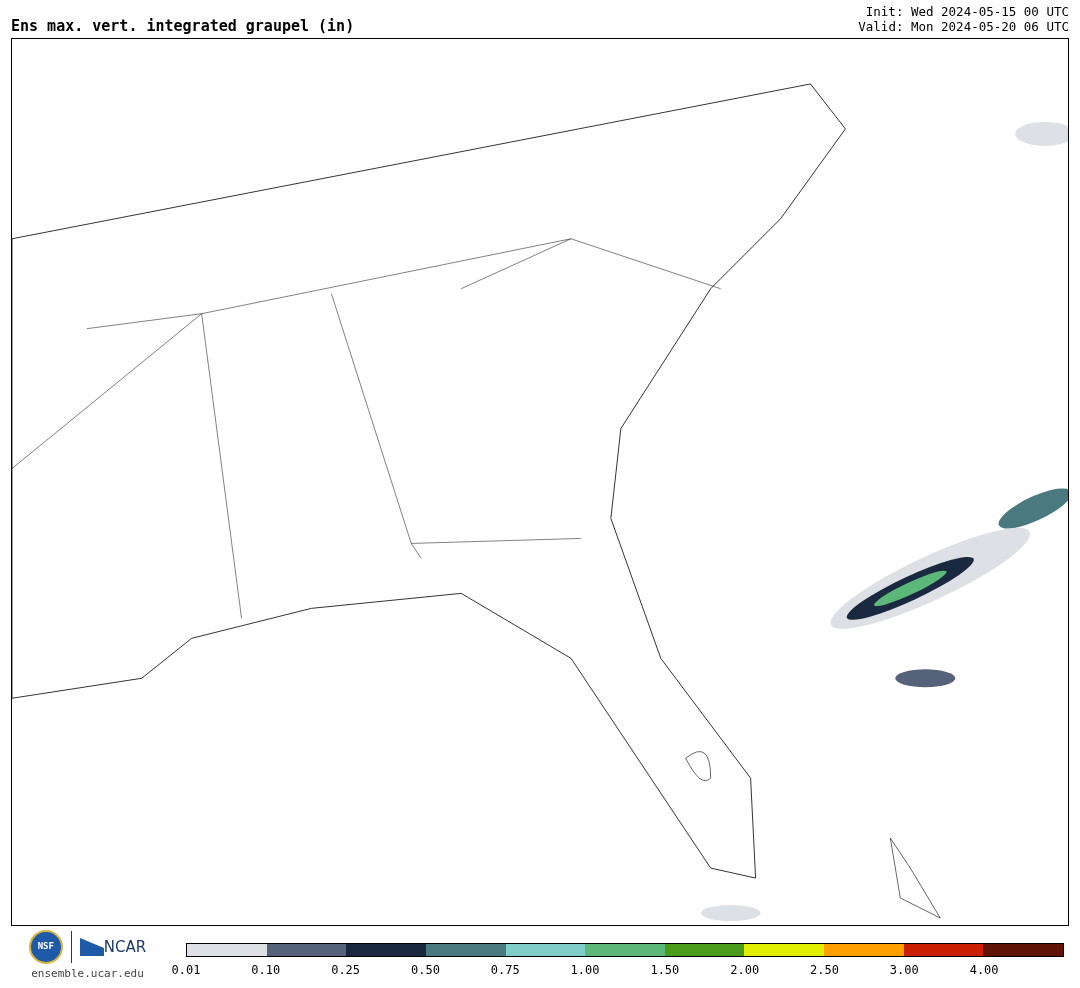 Image resolution: width=1080 pixels, height=988 pixels. Describe the element at coordinates (984, 970) in the screenshot. I see `scale-label: 4.00` at that location.